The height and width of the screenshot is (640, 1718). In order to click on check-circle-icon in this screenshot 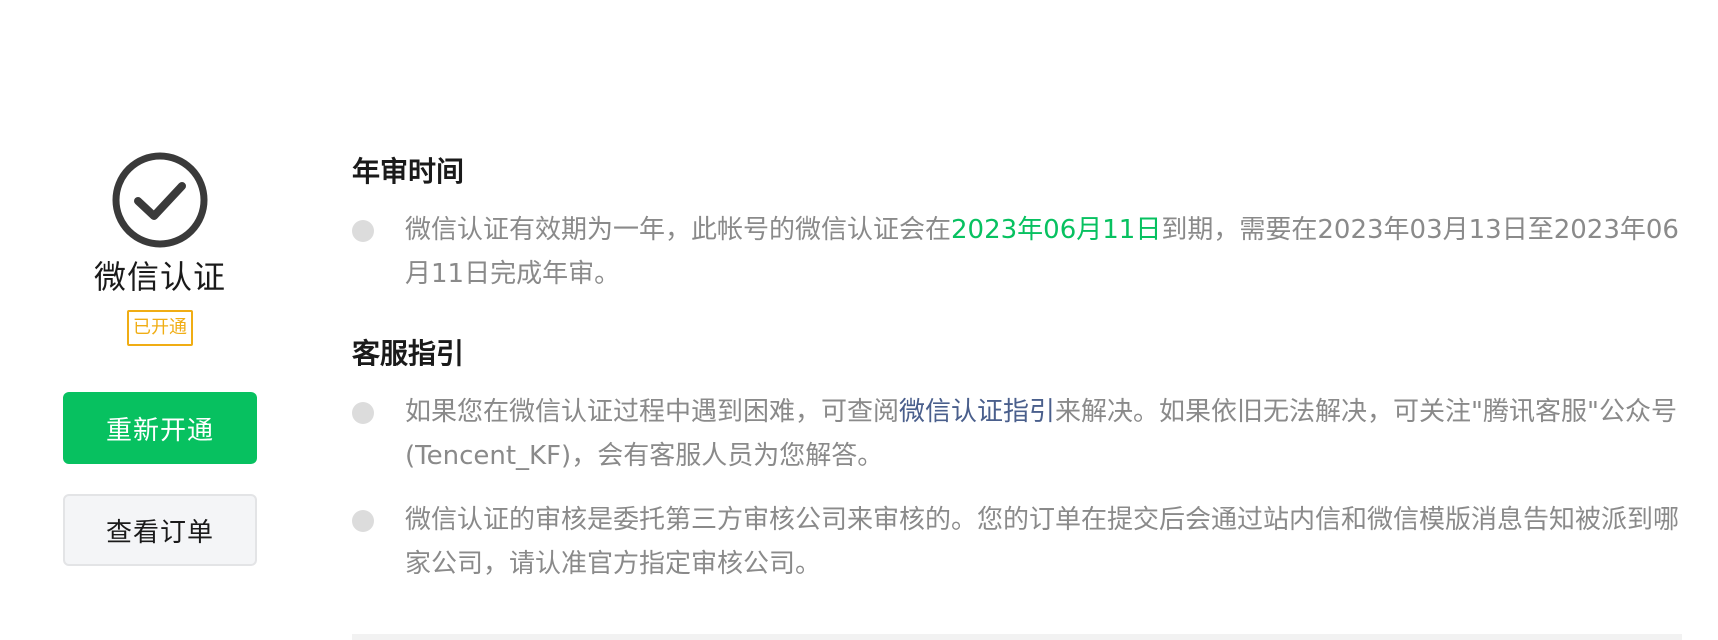, I will do `click(160, 200)`.